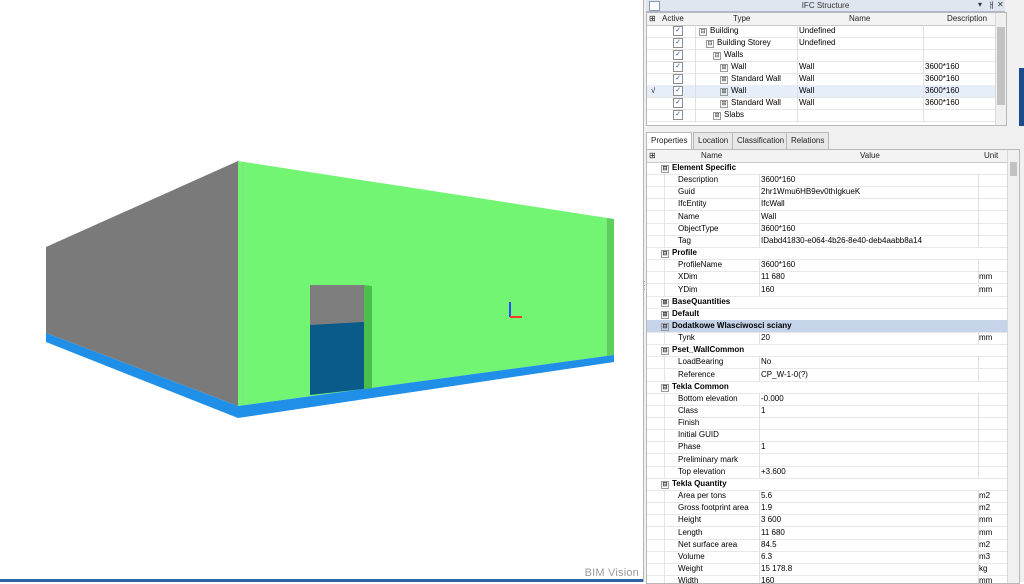 This screenshot has width=1024, height=584. Describe the element at coordinates (827, 569) in the screenshot. I see `property-row: Weight 15 178.8 kg` at that location.